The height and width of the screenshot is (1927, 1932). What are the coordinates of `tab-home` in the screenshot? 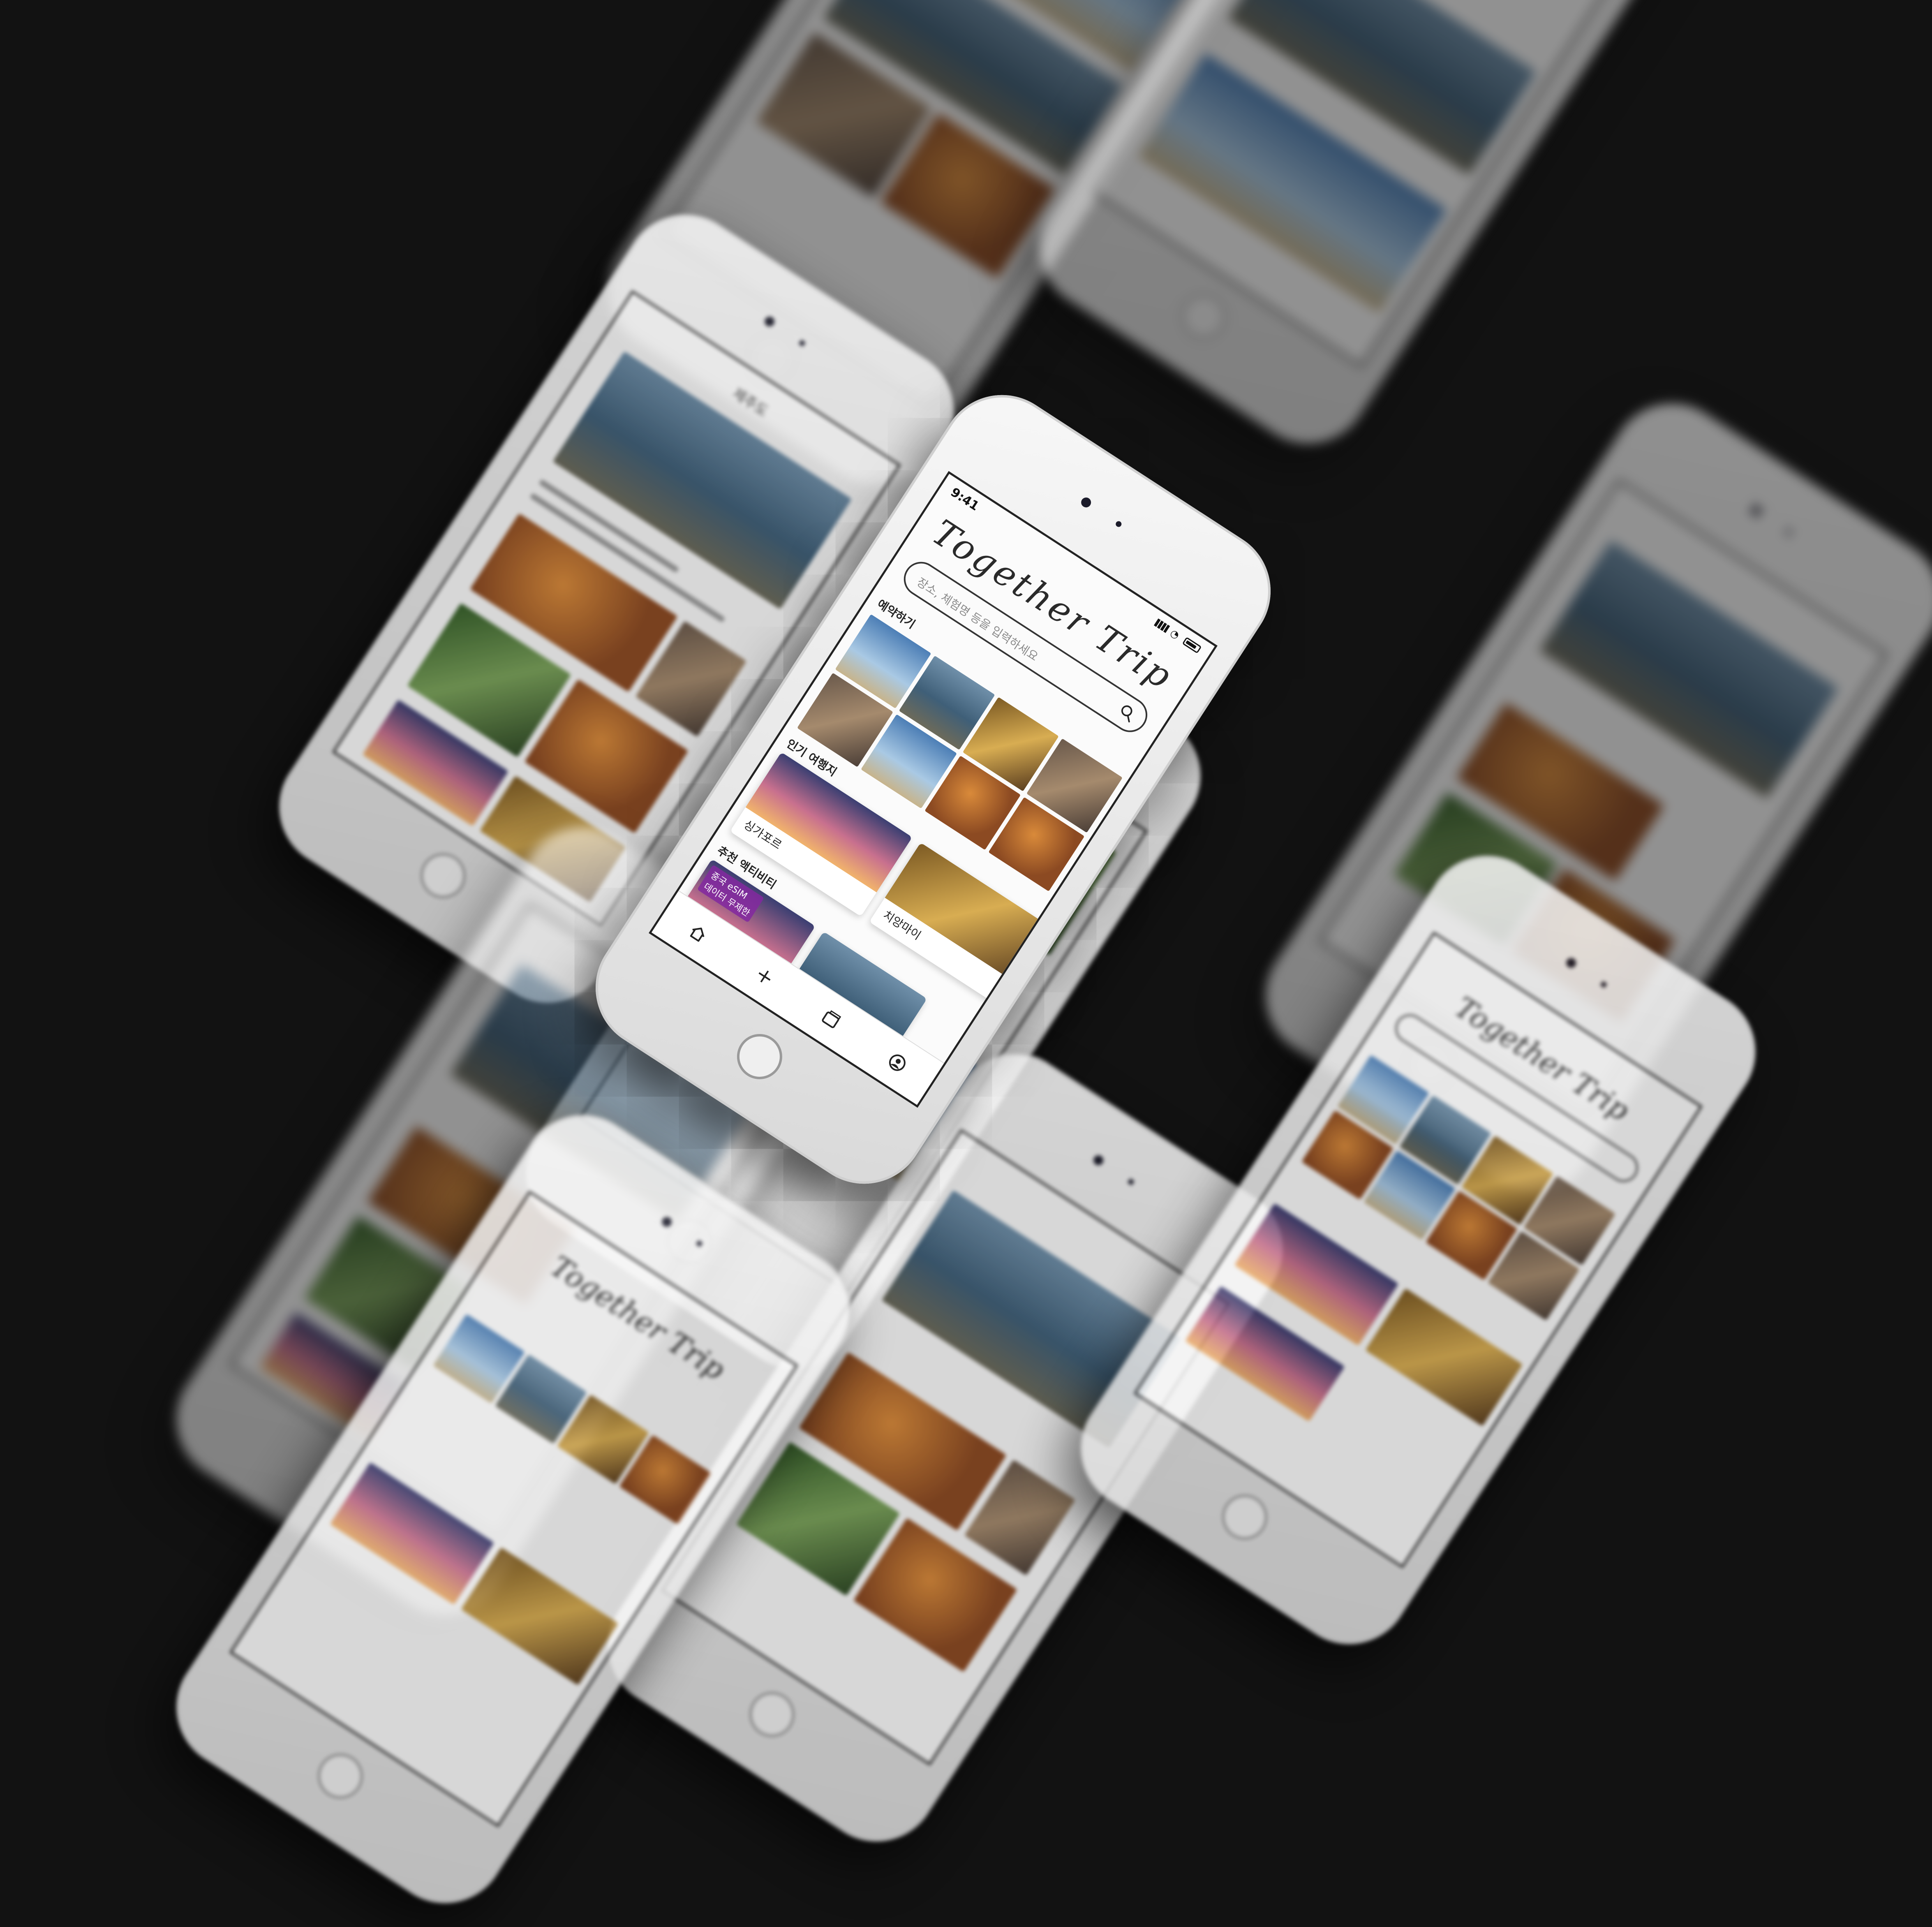 It's located at (698, 933).